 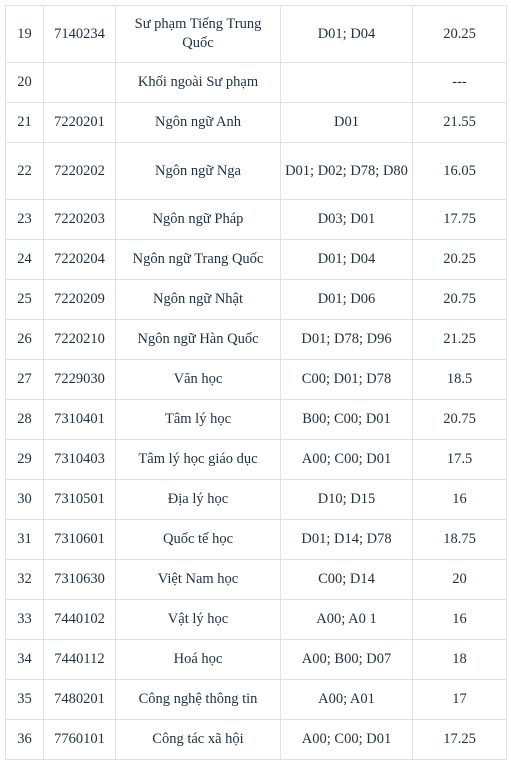 I want to click on cell-score: 16.05, so click(x=459, y=171).